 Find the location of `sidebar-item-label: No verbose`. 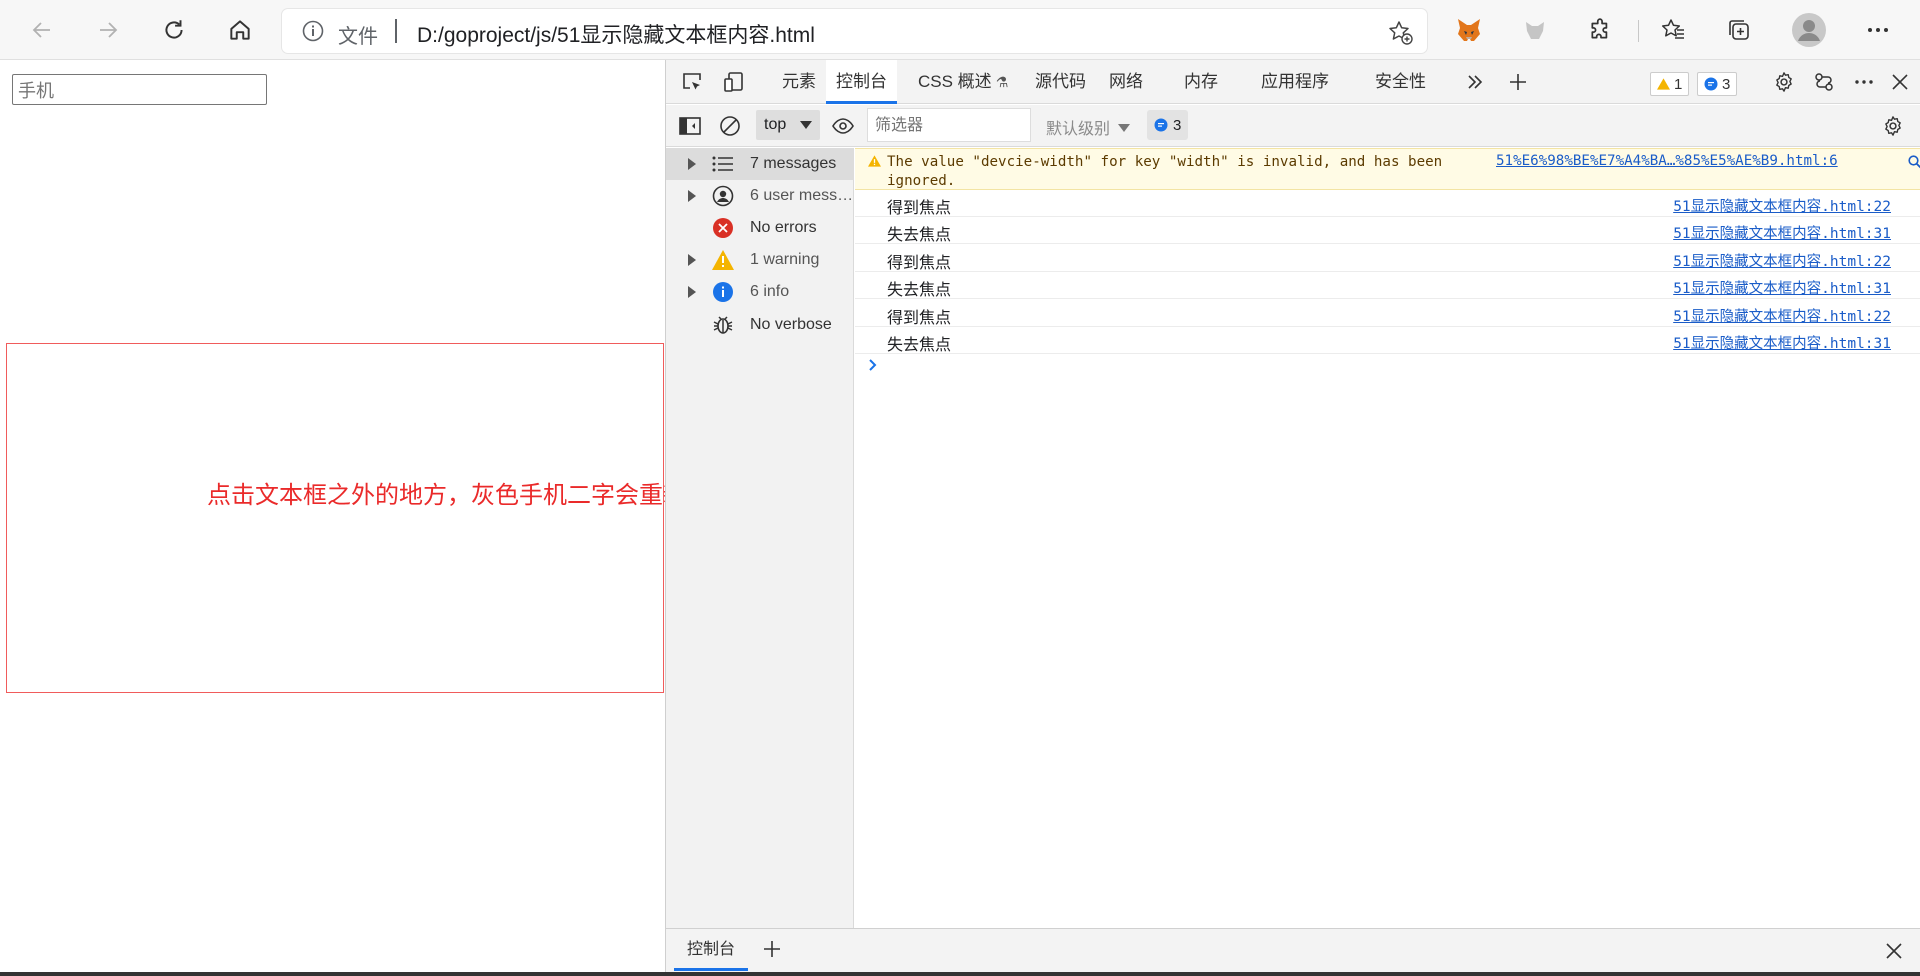

sidebar-item-label: No verbose is located at coordinates (791, 324).